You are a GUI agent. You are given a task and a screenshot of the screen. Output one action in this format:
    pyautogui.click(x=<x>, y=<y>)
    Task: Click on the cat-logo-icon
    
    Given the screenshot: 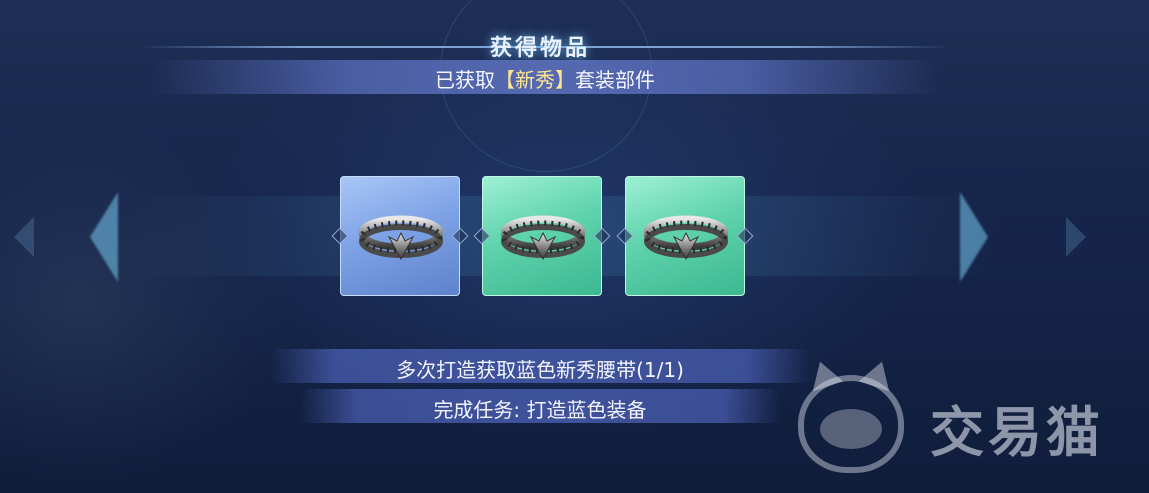 What is the action you would take?
    pyautogui.click(x=851, y=414)
    